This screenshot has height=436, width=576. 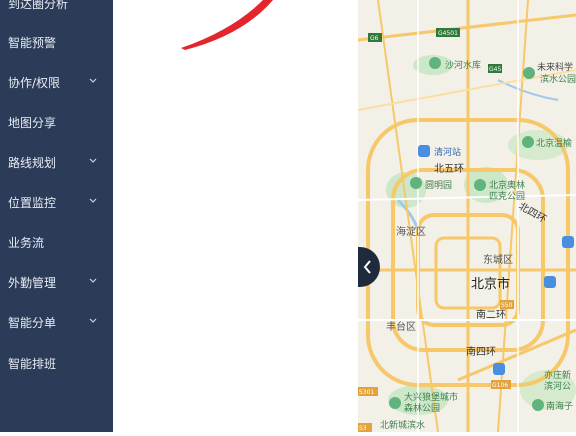 I want to click on map-label: 未来科学, so click(x=555, y=67).